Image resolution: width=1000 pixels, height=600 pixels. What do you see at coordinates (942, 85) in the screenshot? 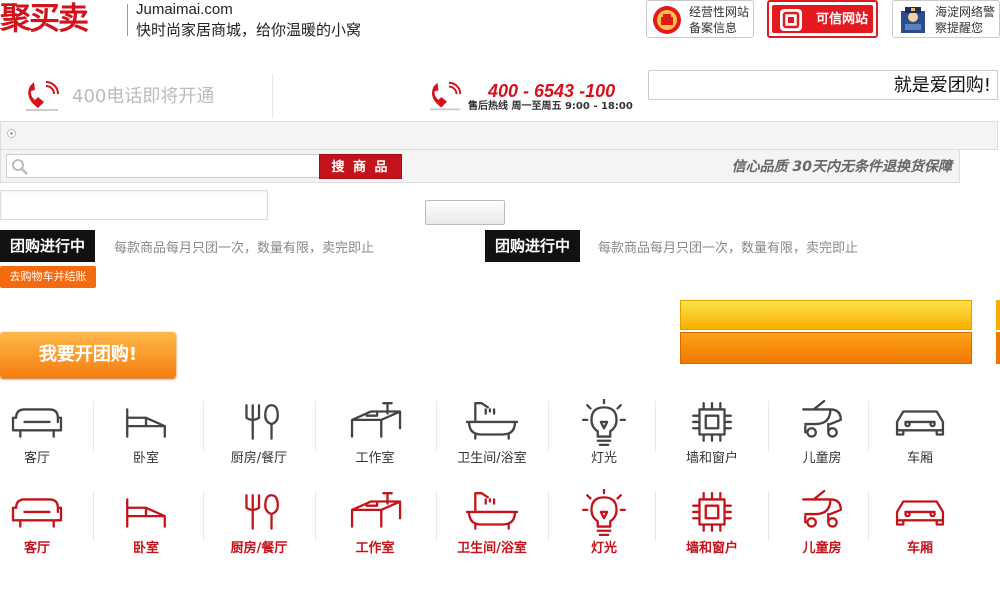
I see `ad-banner-text: 就是爱团购!` at bounding box center [942, 85].